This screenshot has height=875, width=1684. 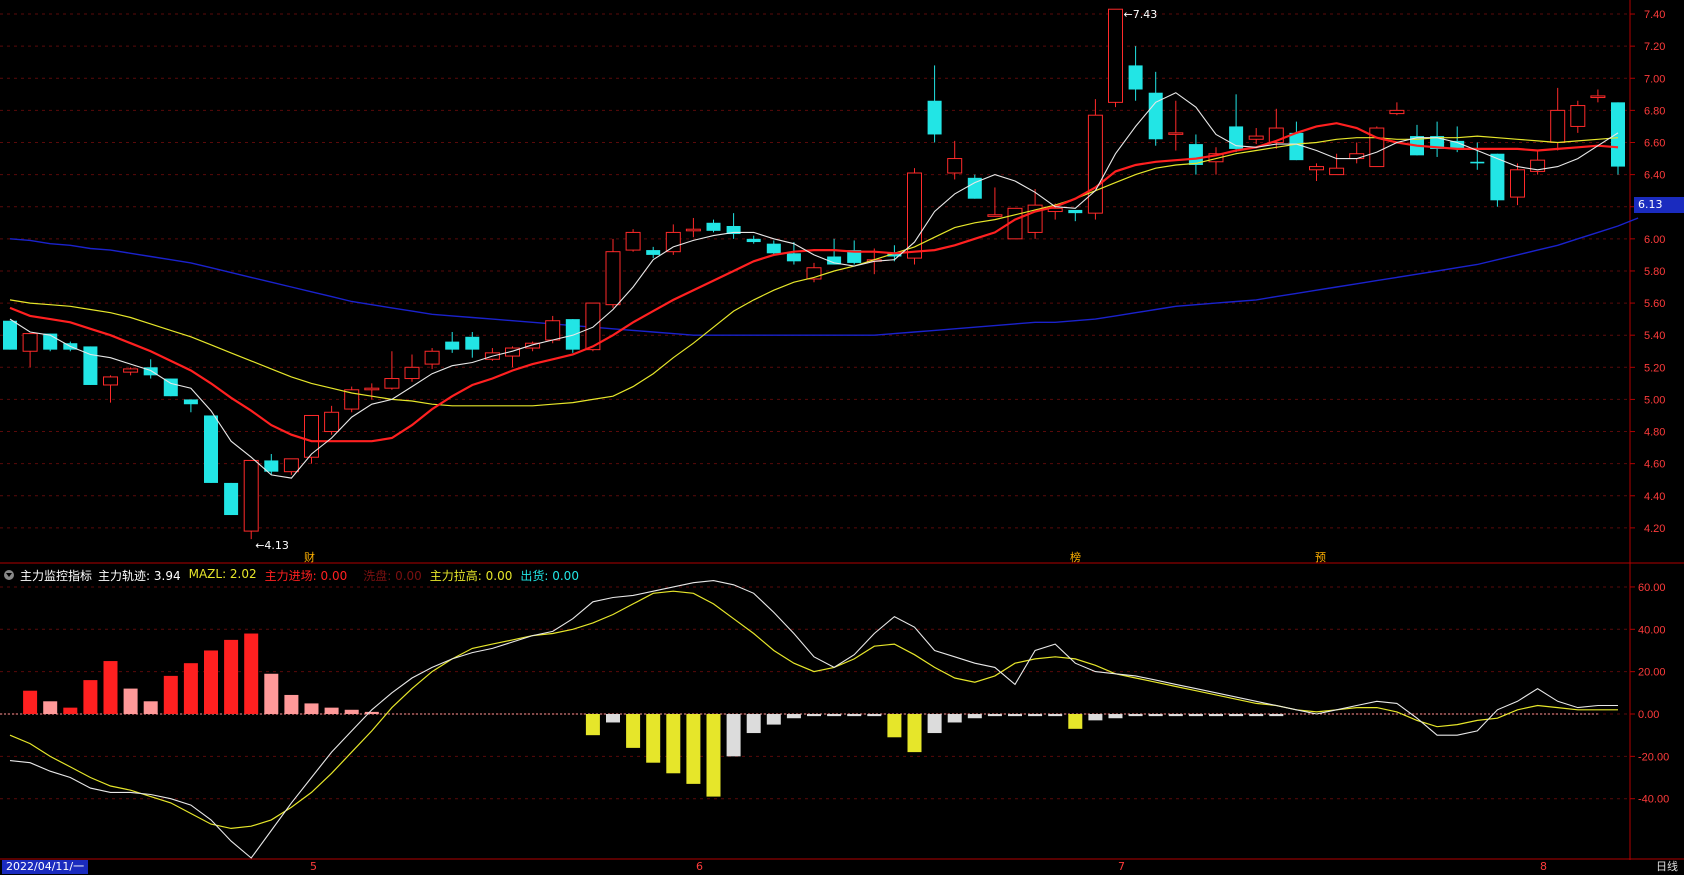 I want to click on month-8: 8, so click(x=1543, y=866).